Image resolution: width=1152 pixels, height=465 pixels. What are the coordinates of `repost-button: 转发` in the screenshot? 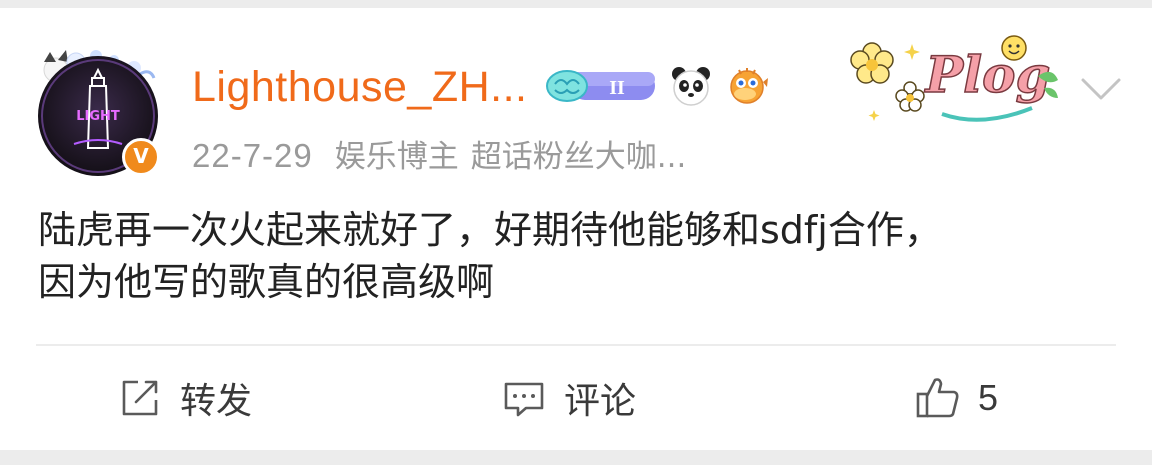 It's located at (185, 398).